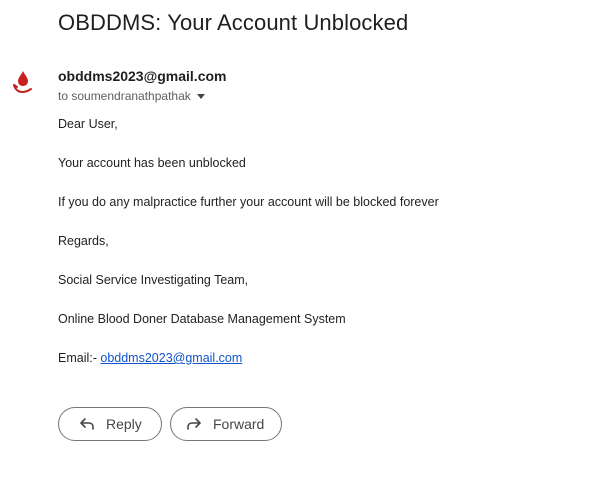 Image resolution: width=589 pixels, height=481 pixels. Describe the element at coordinates (124, 96) in the screenshot. I see `recipient-label: to soumendranathpathak` at that location.